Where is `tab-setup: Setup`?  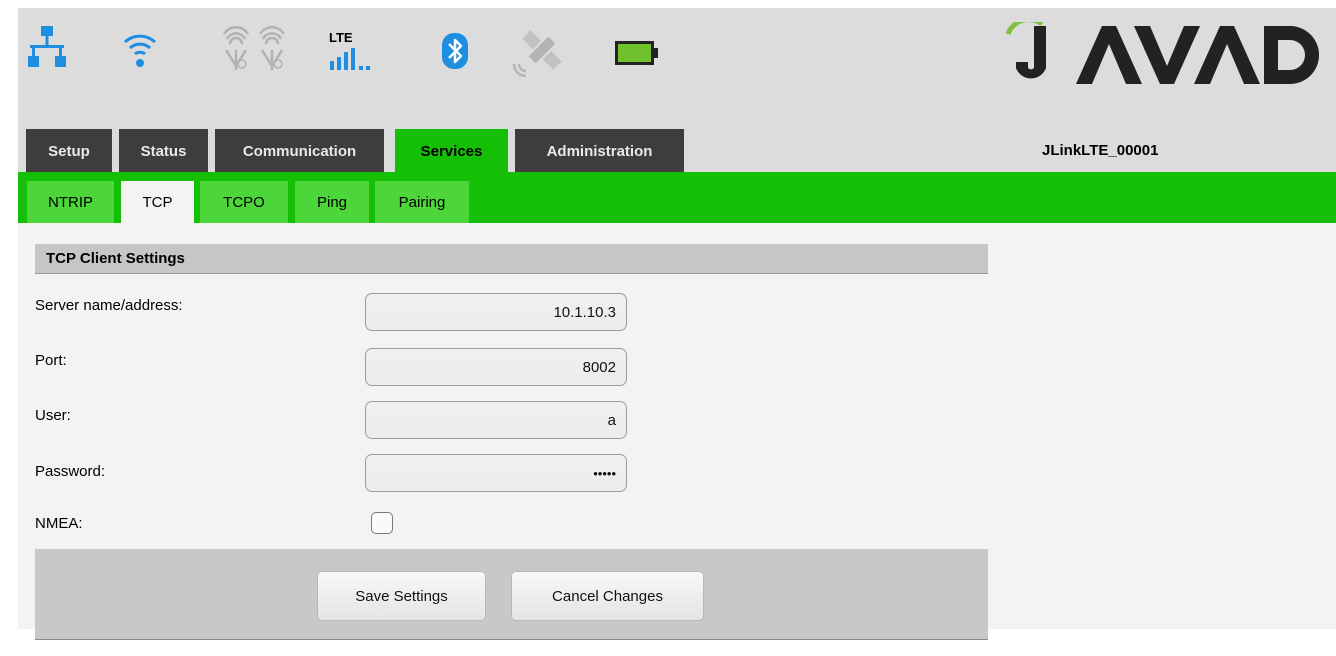
tab-setup: Setup is located at coordinates (69, 150).